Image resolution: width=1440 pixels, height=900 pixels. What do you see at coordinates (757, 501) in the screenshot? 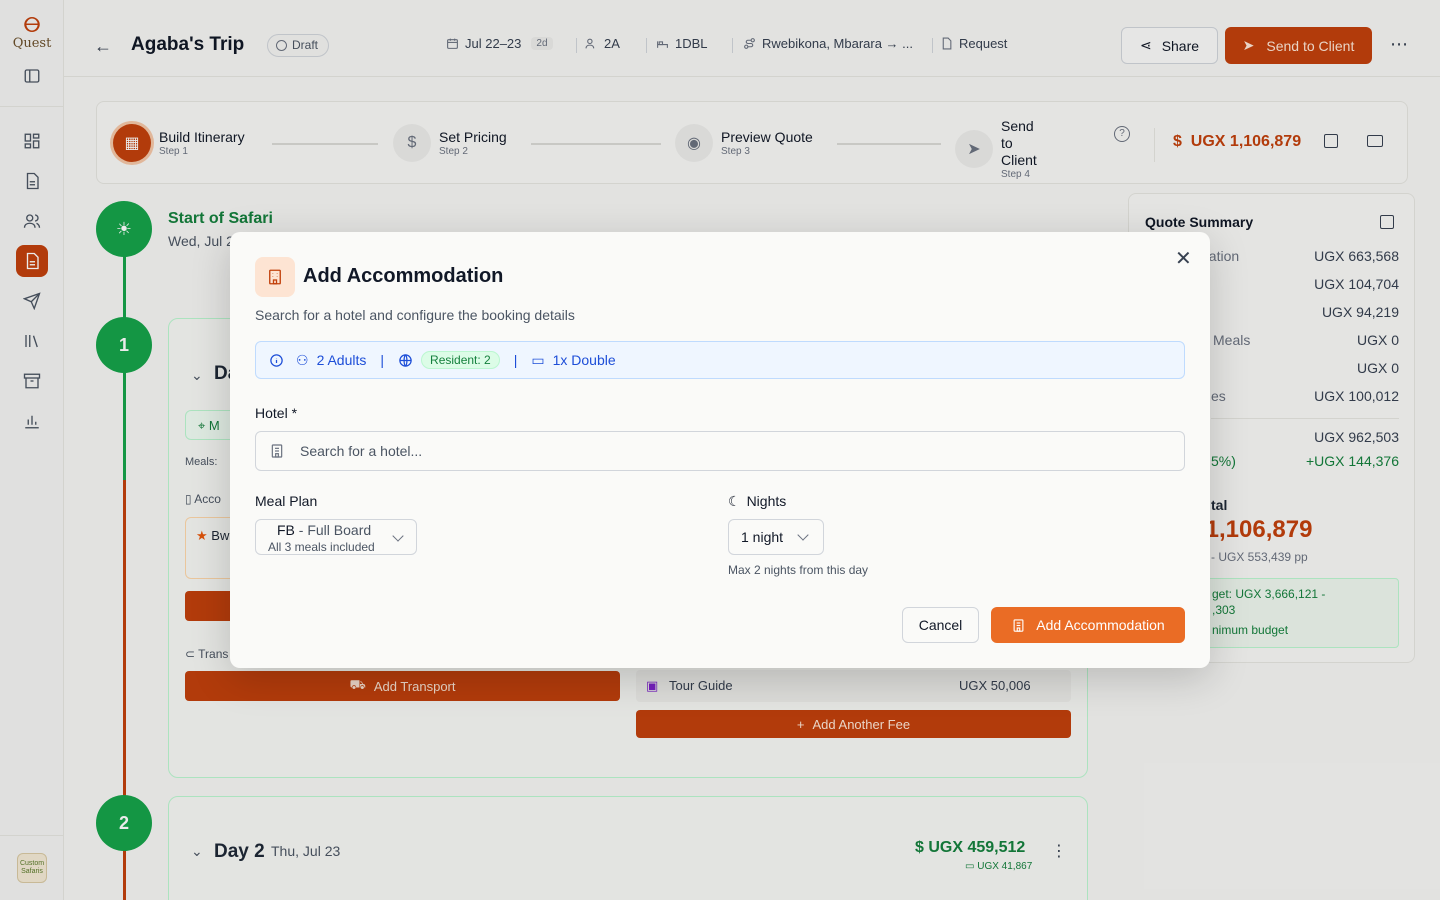
I see `nights-label: ☾ Nights` at bounding box center [757, 501].